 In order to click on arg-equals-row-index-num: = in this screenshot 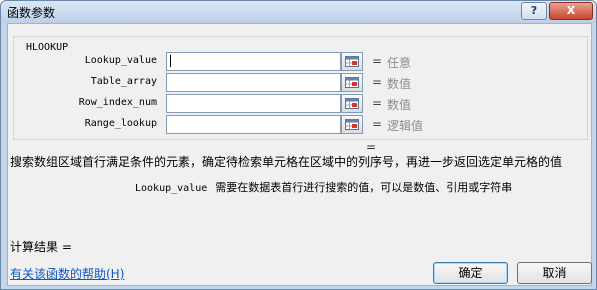, I will do `click(377, 103)`.